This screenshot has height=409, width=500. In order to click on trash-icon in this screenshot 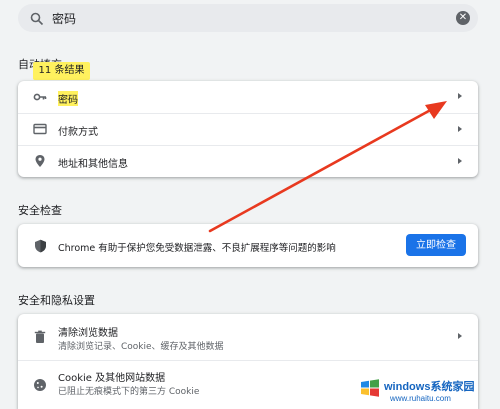, I will do `click(40, 337)`.